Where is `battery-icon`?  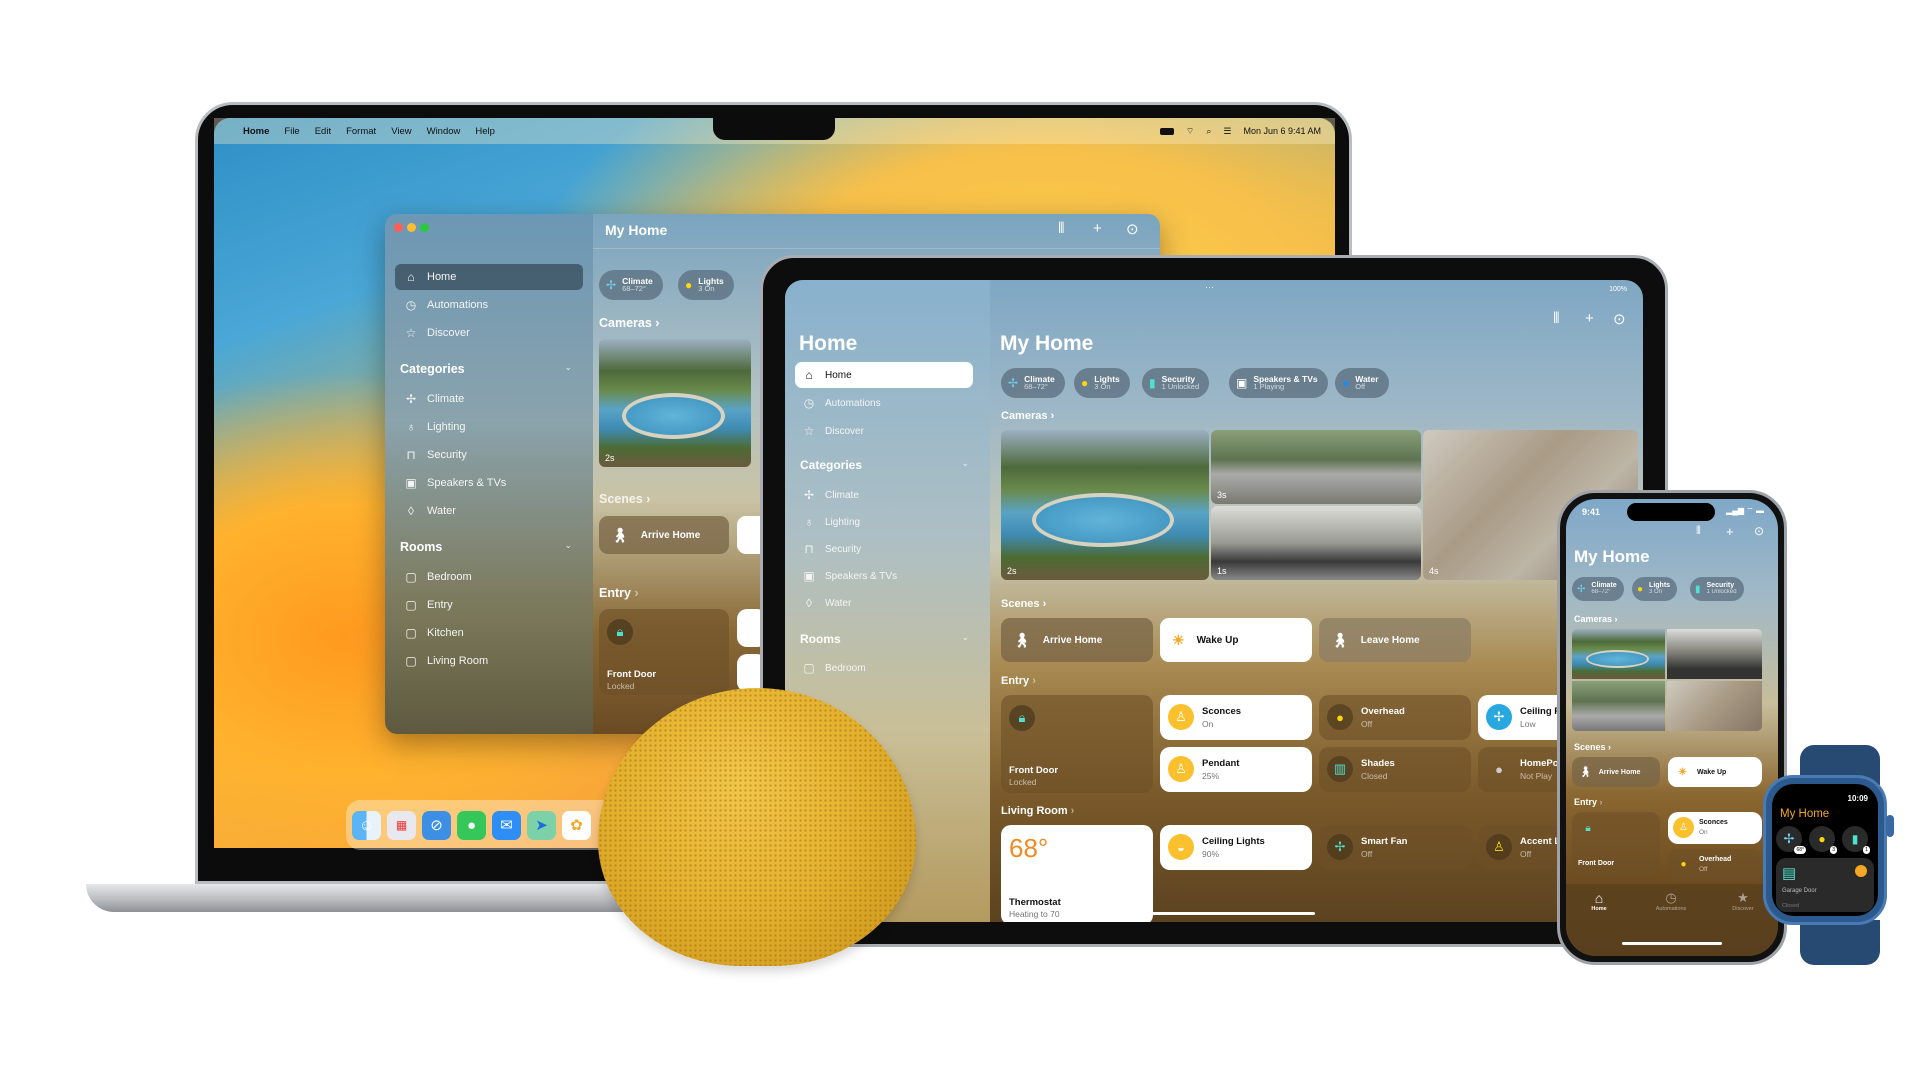
battery-icon is located at coordinates (1166, 131).